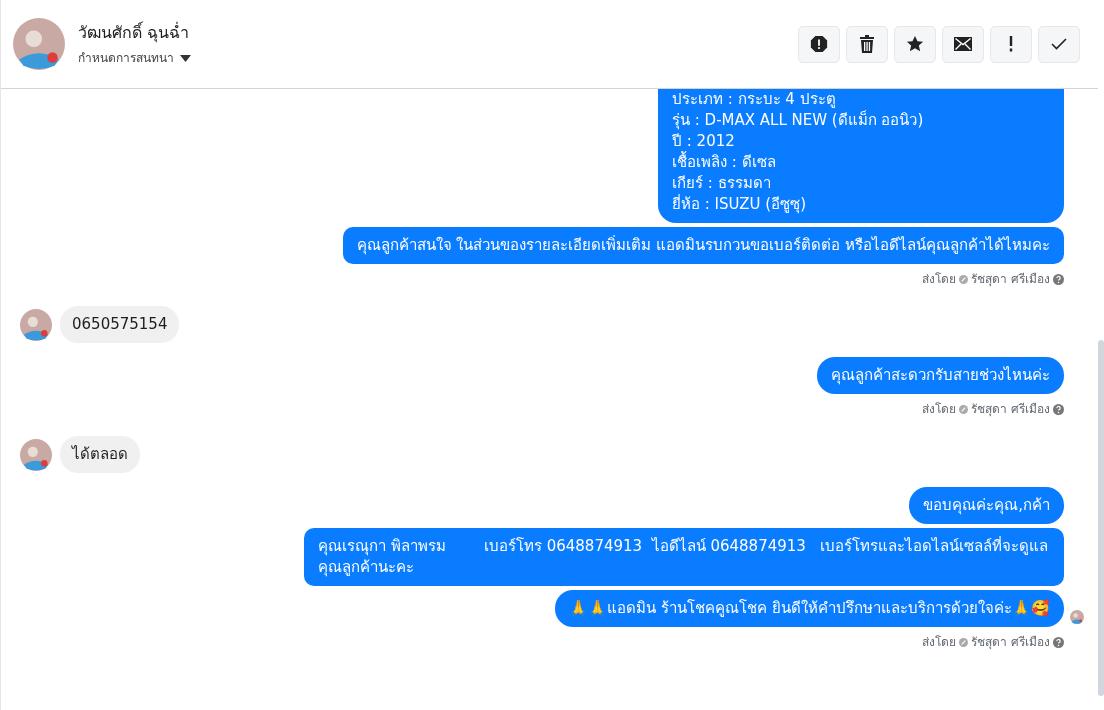 The width and height of the screenshot is (1104, 710). What do you see at coordinates (1077, 617) in the screenshot?
I see `seen-avatar` at bounding box center [1077, 617].